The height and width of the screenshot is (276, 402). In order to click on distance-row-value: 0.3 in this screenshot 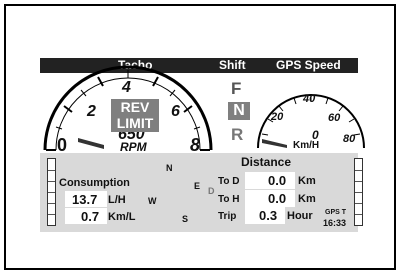, I will do `click(268, 215)`.